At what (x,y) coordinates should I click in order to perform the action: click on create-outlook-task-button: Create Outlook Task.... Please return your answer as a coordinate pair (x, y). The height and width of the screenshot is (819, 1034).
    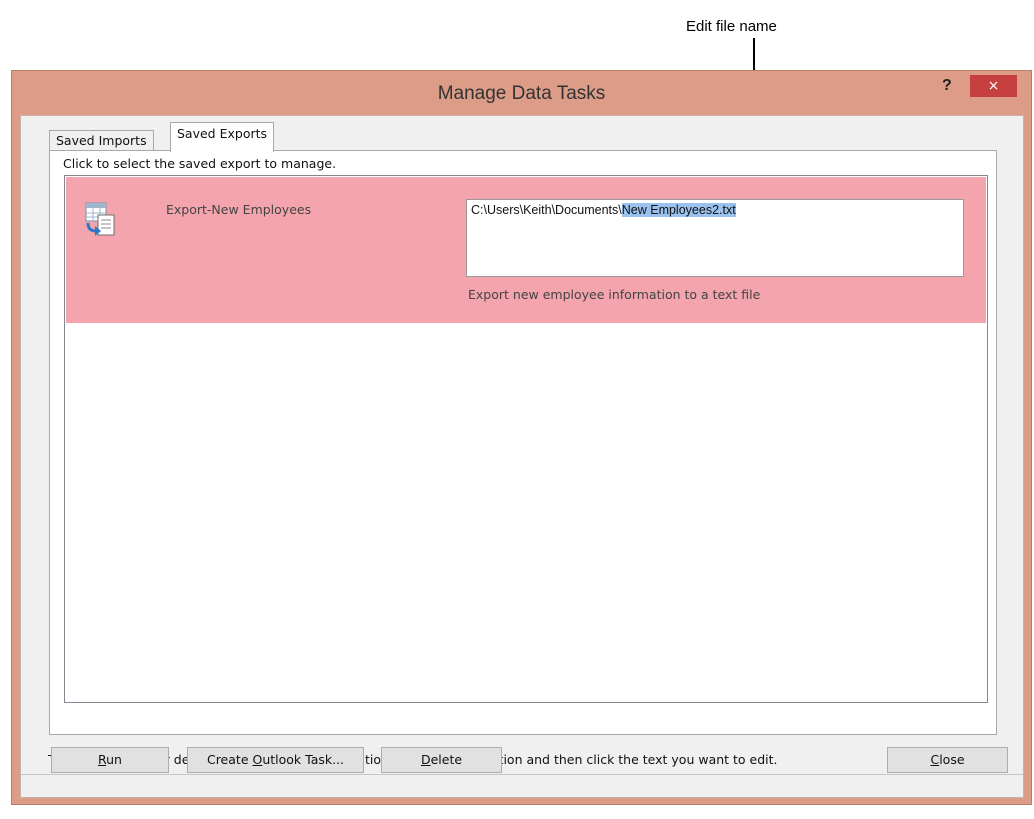
    Looking at the image, I should click on (275, 760).